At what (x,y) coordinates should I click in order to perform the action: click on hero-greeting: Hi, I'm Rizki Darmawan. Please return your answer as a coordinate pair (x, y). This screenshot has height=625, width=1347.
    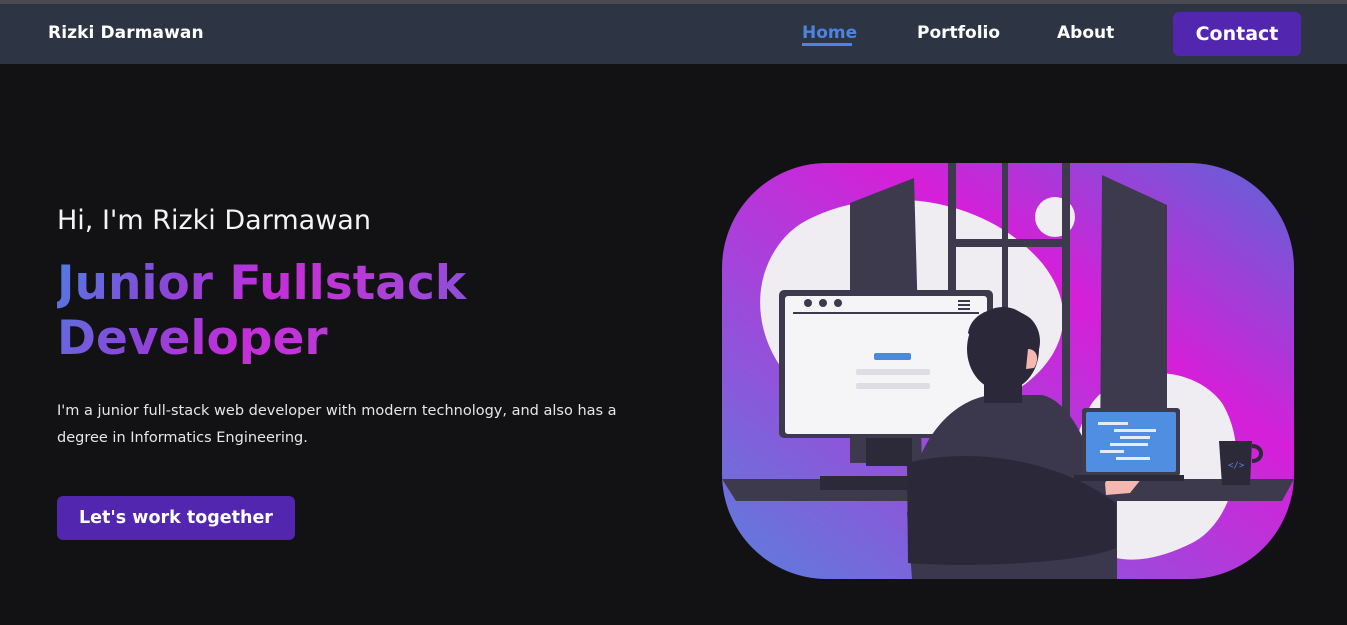
    Looking at the image, I should click on (214, 220).